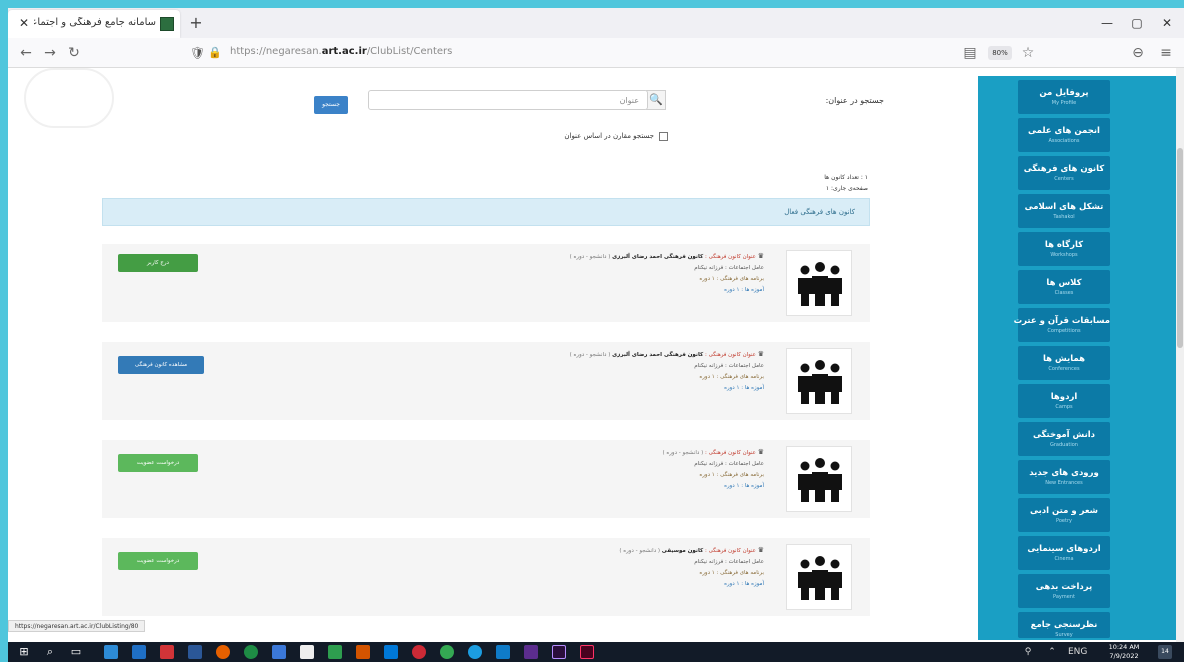  I want to click on results-total: ۱ : تعداد کانون ها, so click(846, 177).